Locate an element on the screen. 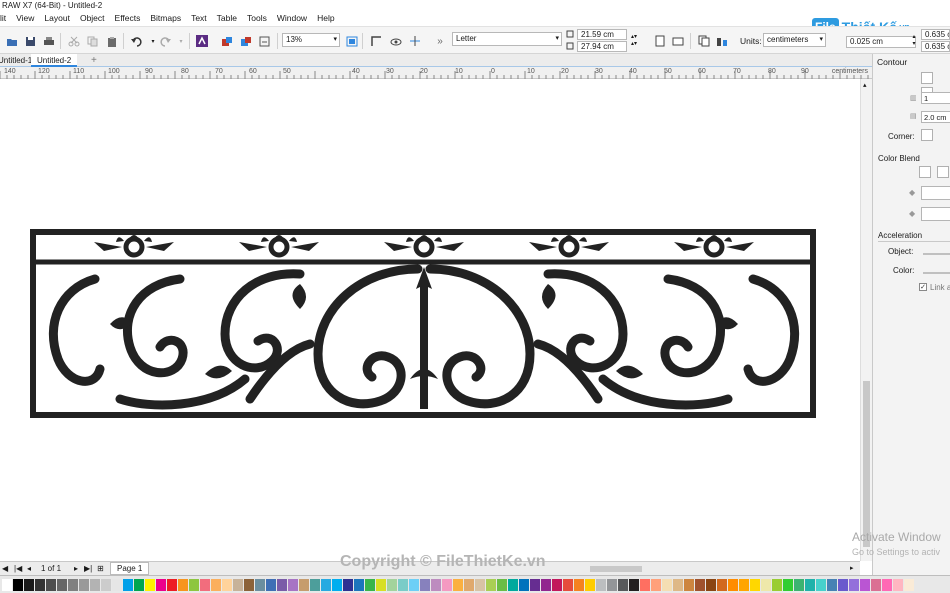 This screenshot has width=950, height=593. undo-icon is located at coordinates (137, 41).